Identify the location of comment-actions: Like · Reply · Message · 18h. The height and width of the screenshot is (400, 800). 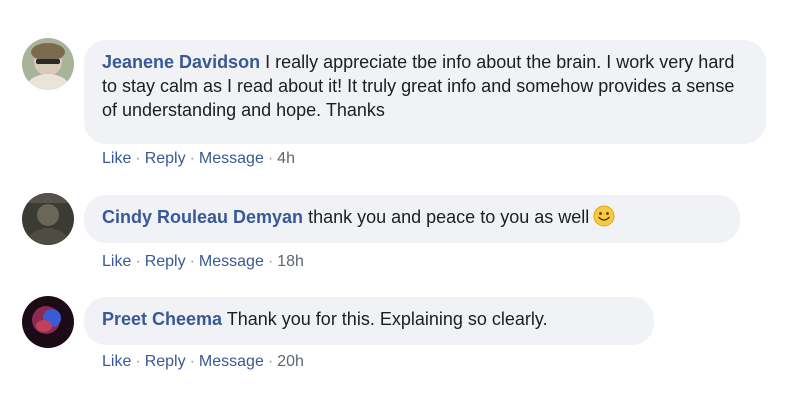
(203, 262).